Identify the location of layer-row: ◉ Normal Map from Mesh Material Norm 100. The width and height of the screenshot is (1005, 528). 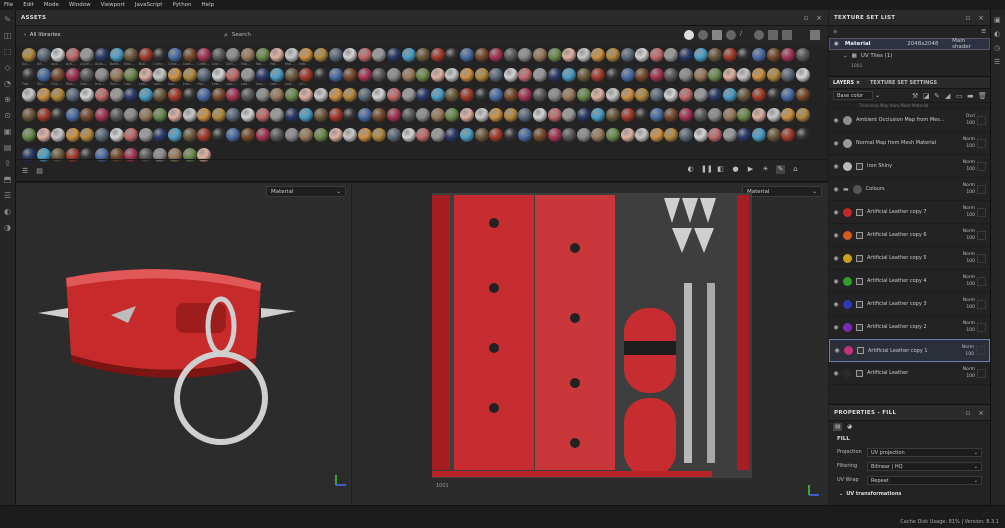
(909, 143).